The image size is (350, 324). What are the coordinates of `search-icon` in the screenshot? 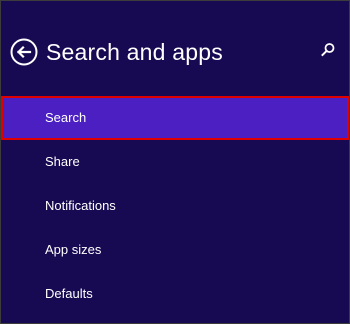 It's located at (328, 50).